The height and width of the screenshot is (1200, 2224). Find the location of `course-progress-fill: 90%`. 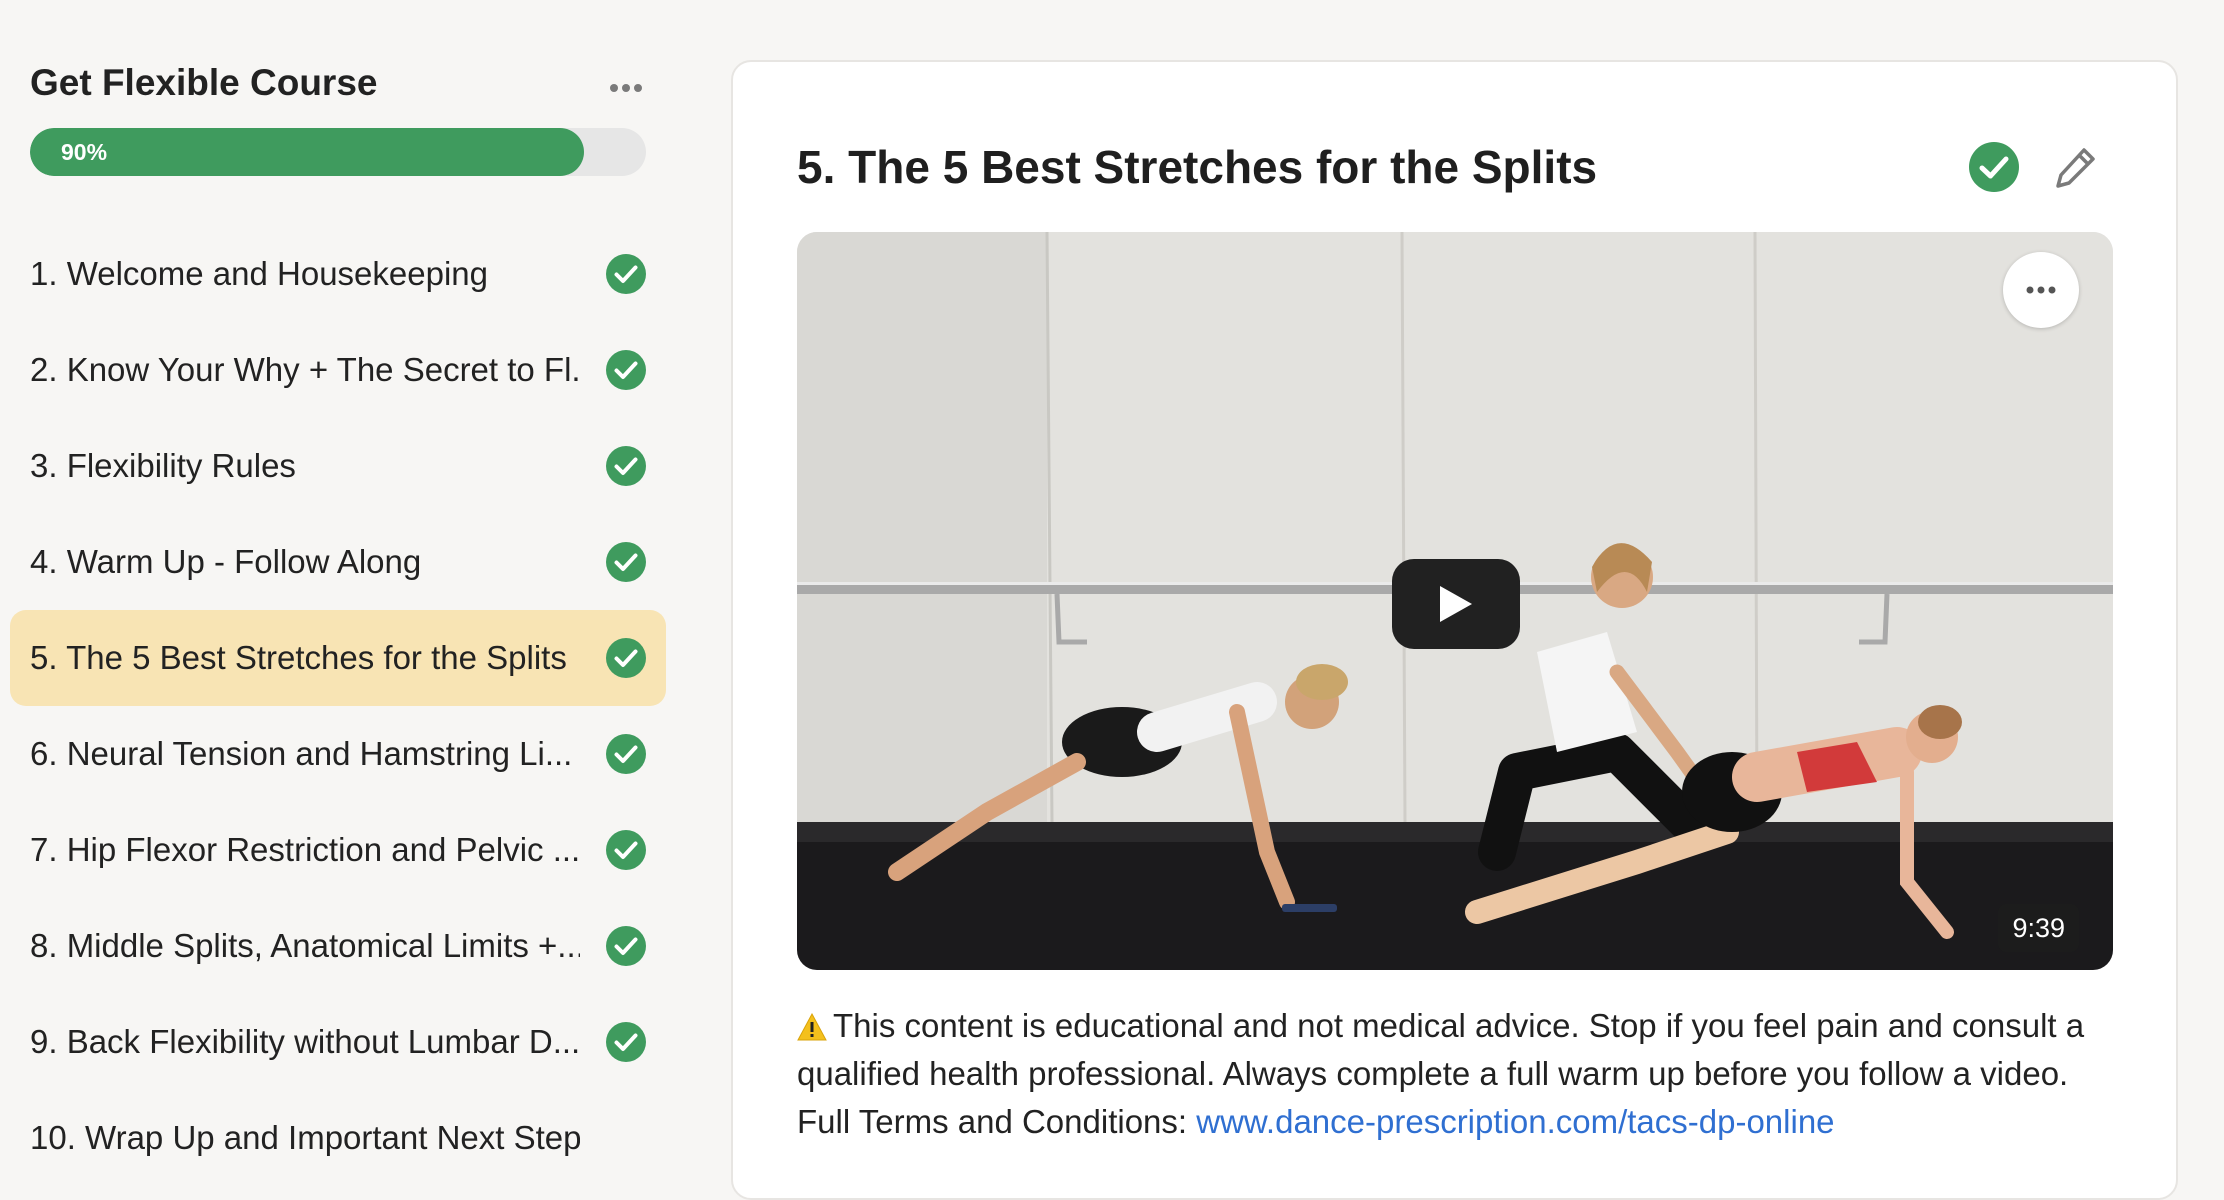

course-progress-fill: 90% is located at coordinates (307, 152).